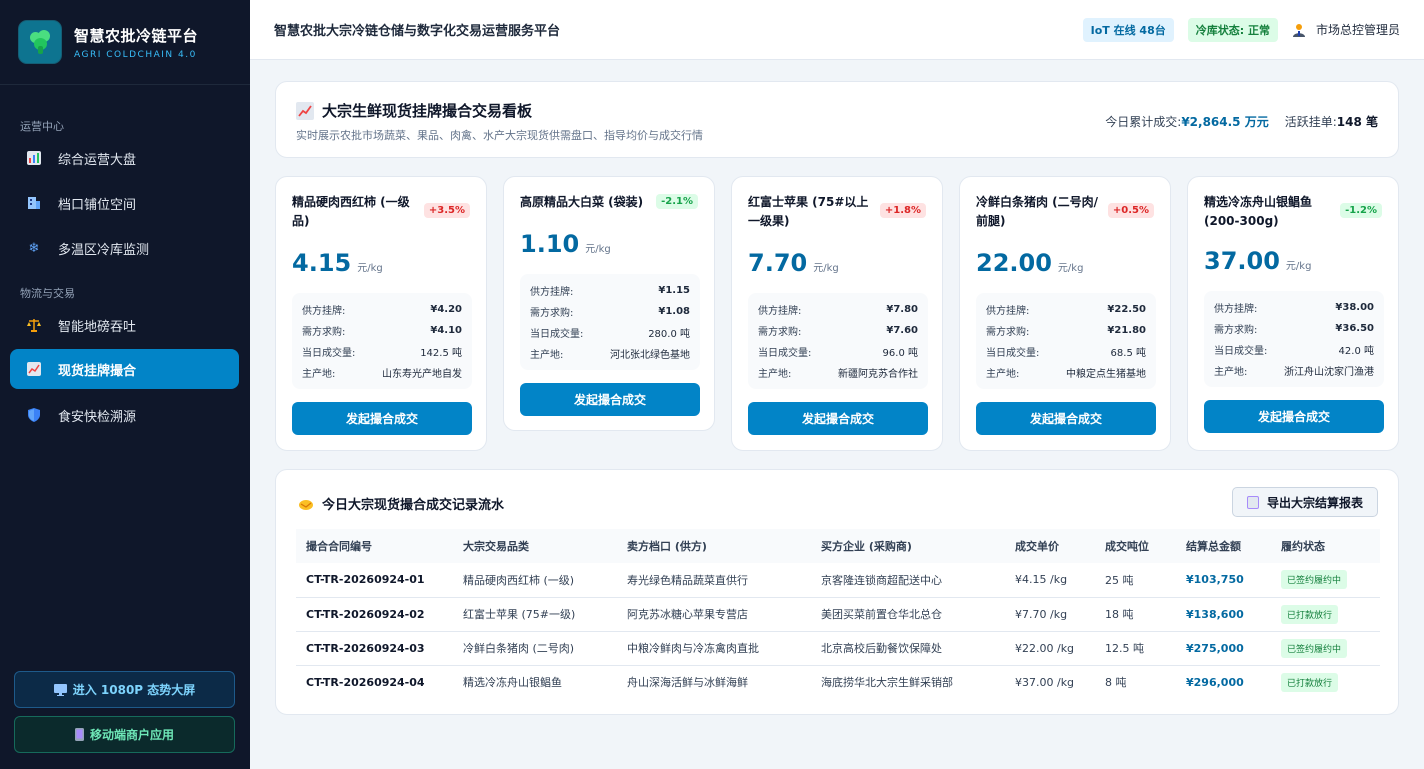 This screenshot has width=1424, height=769. What do you see at coordinates (1354, 307) in the screenshot?
I see `supply-value: ¥38.00` at bounding box center [1354, 307].